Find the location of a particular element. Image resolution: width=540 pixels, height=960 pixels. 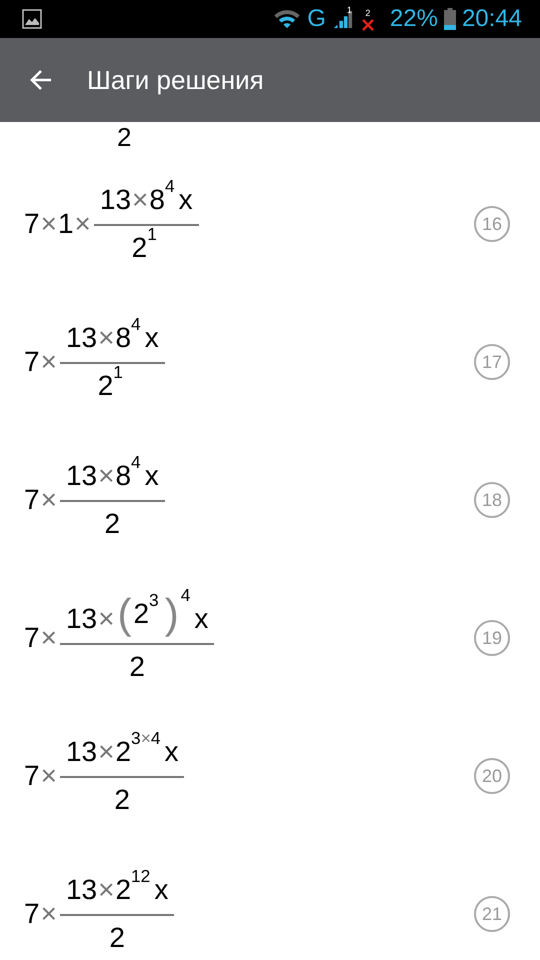

wifi-icon is located at coordinates (287, 19).